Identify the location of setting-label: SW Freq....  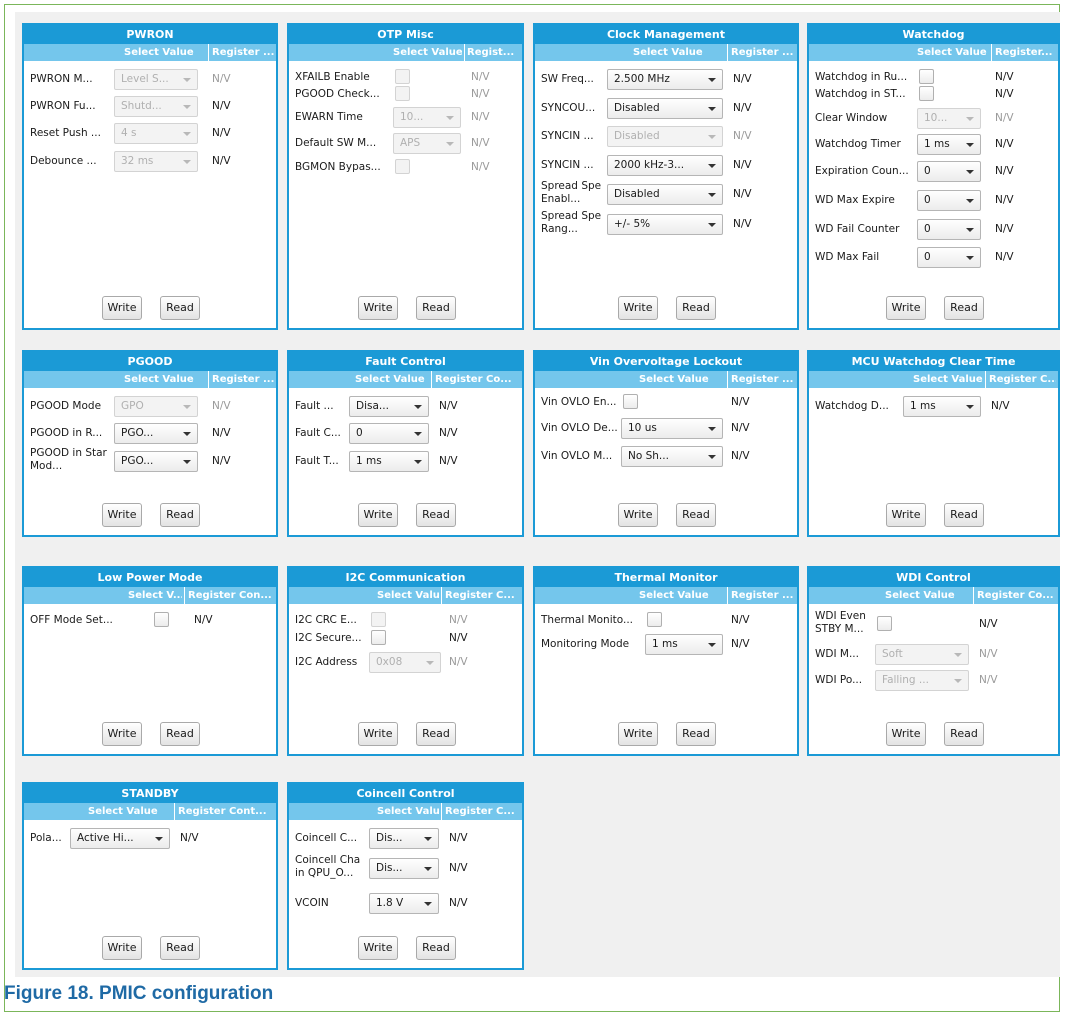
(567, 79).